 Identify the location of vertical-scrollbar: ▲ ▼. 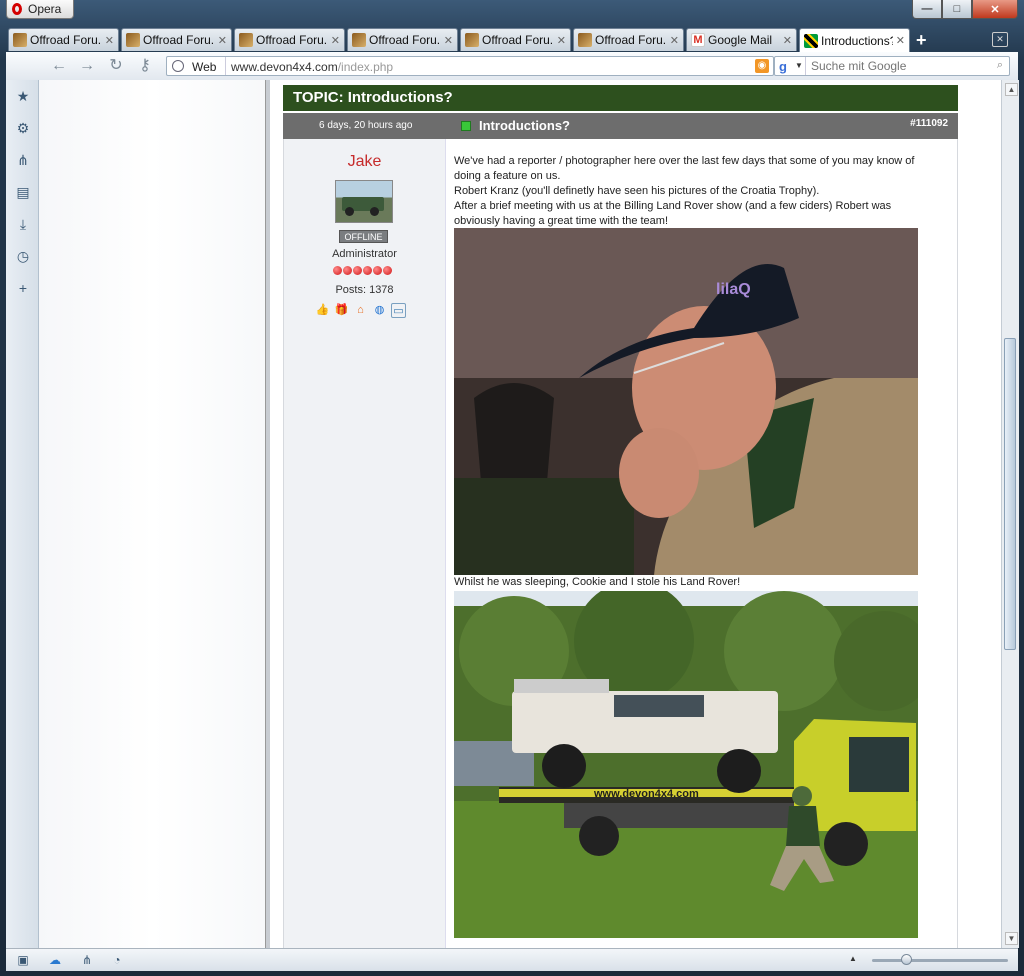
(1010, 514).